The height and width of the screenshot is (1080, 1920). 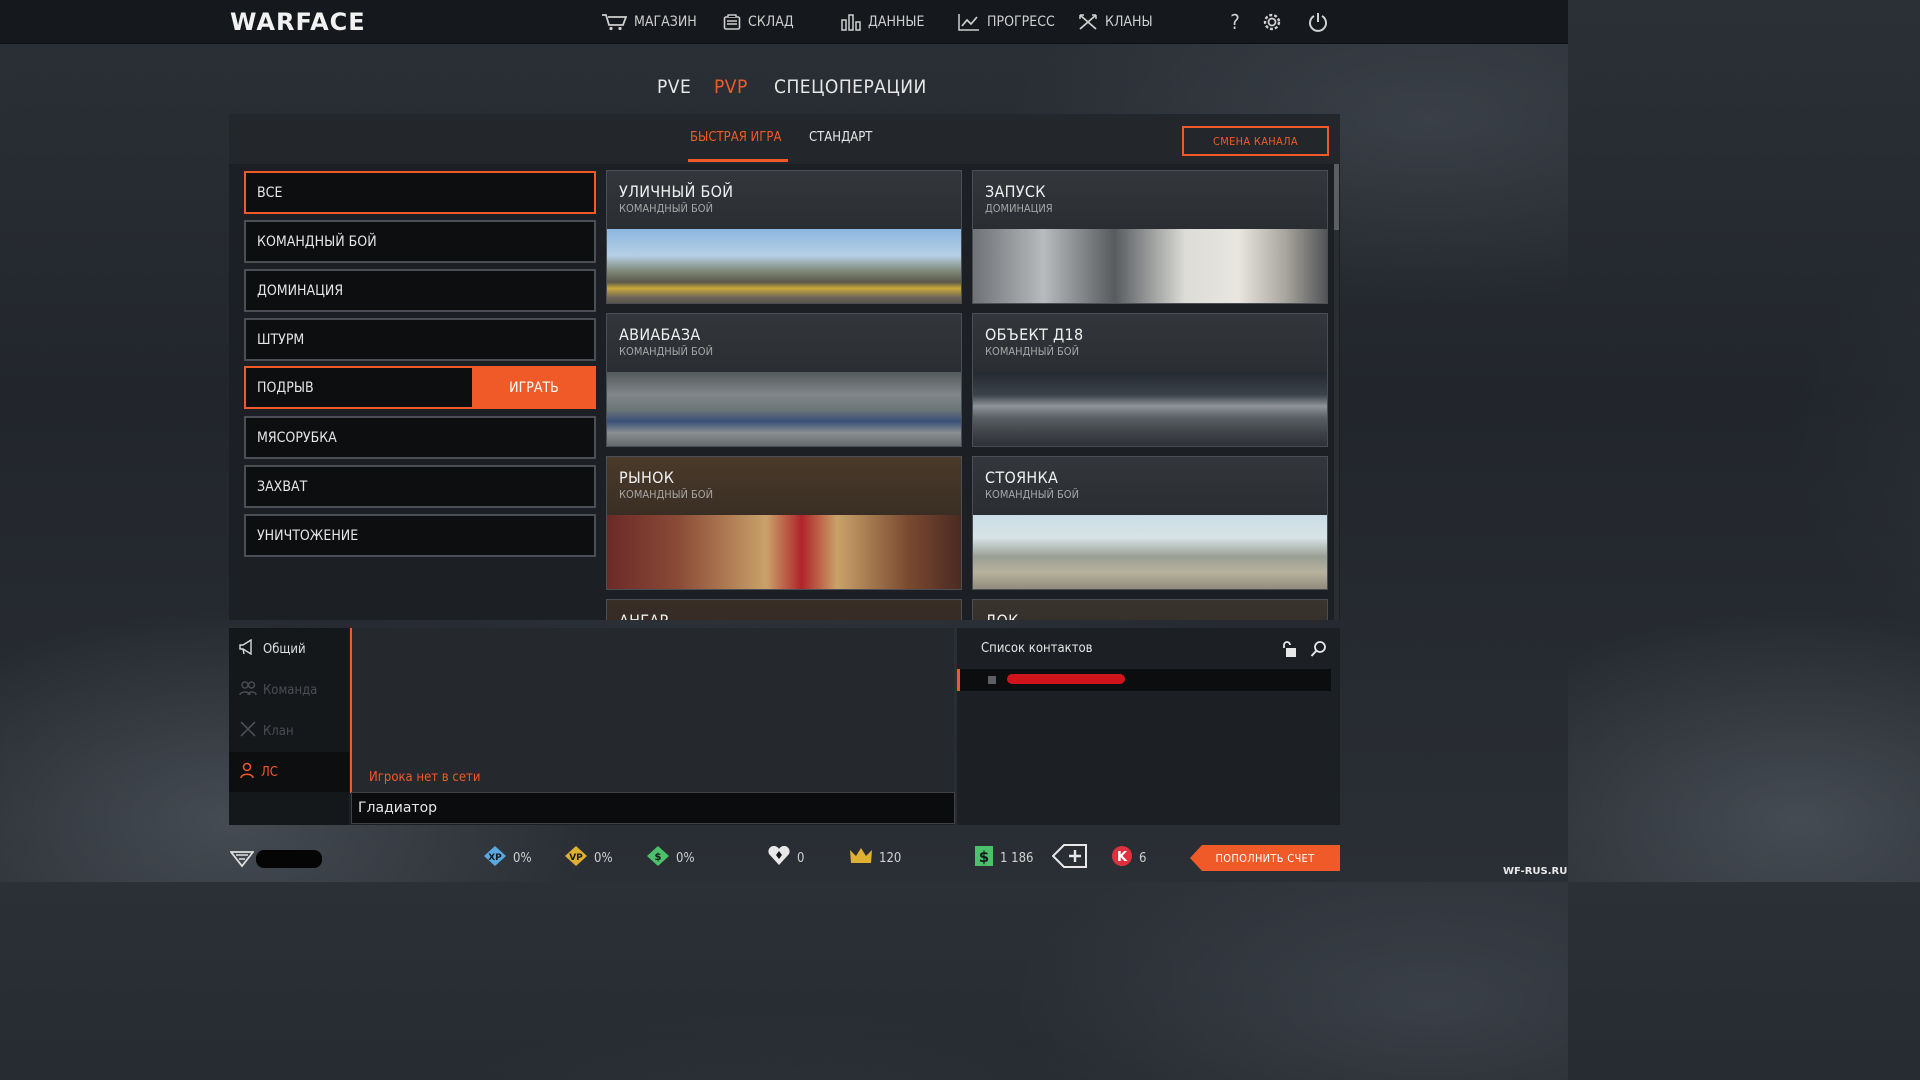 What do you see at coordinates (861, 858) in the screenshot?
I see `crown-icon` at bounding box center [861, 858].